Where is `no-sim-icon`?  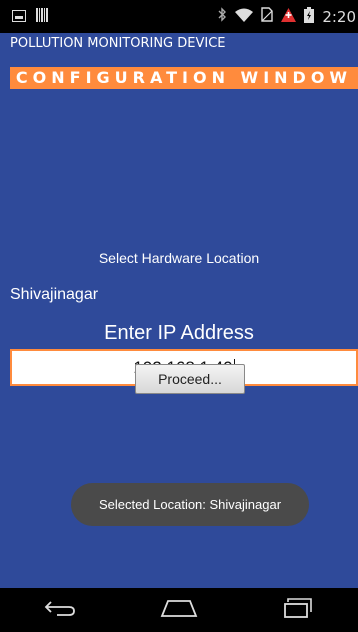
no-sim-icon is located at coordinates (267, 16).